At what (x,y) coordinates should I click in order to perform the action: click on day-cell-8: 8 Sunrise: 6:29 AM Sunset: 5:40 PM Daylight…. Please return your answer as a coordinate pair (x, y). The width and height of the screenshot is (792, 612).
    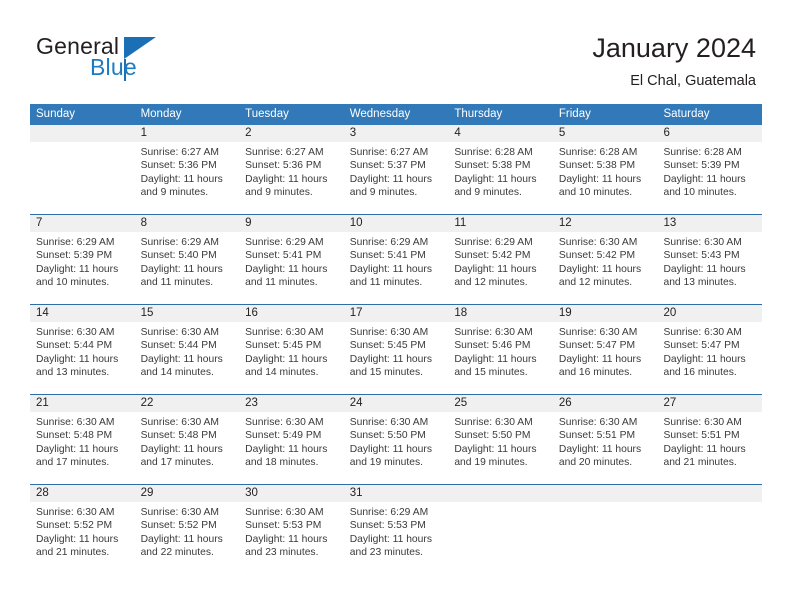
    Looking at the image, I should click on (187, 259).